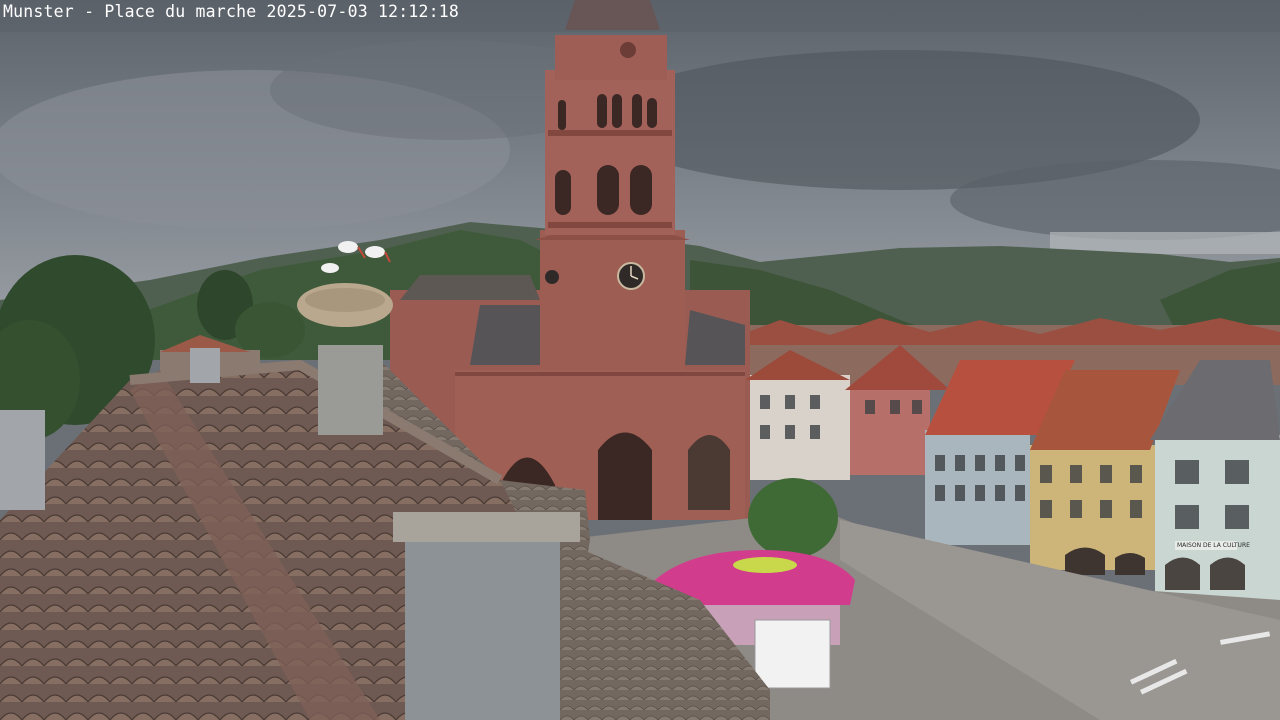 This screenshot has width=1280, height=720. What do you see at coordinates (363, 11) in the screenshot?
I see `timestamp-label: 2025-07-03 12:12:18` at bounding box center [363, 11].